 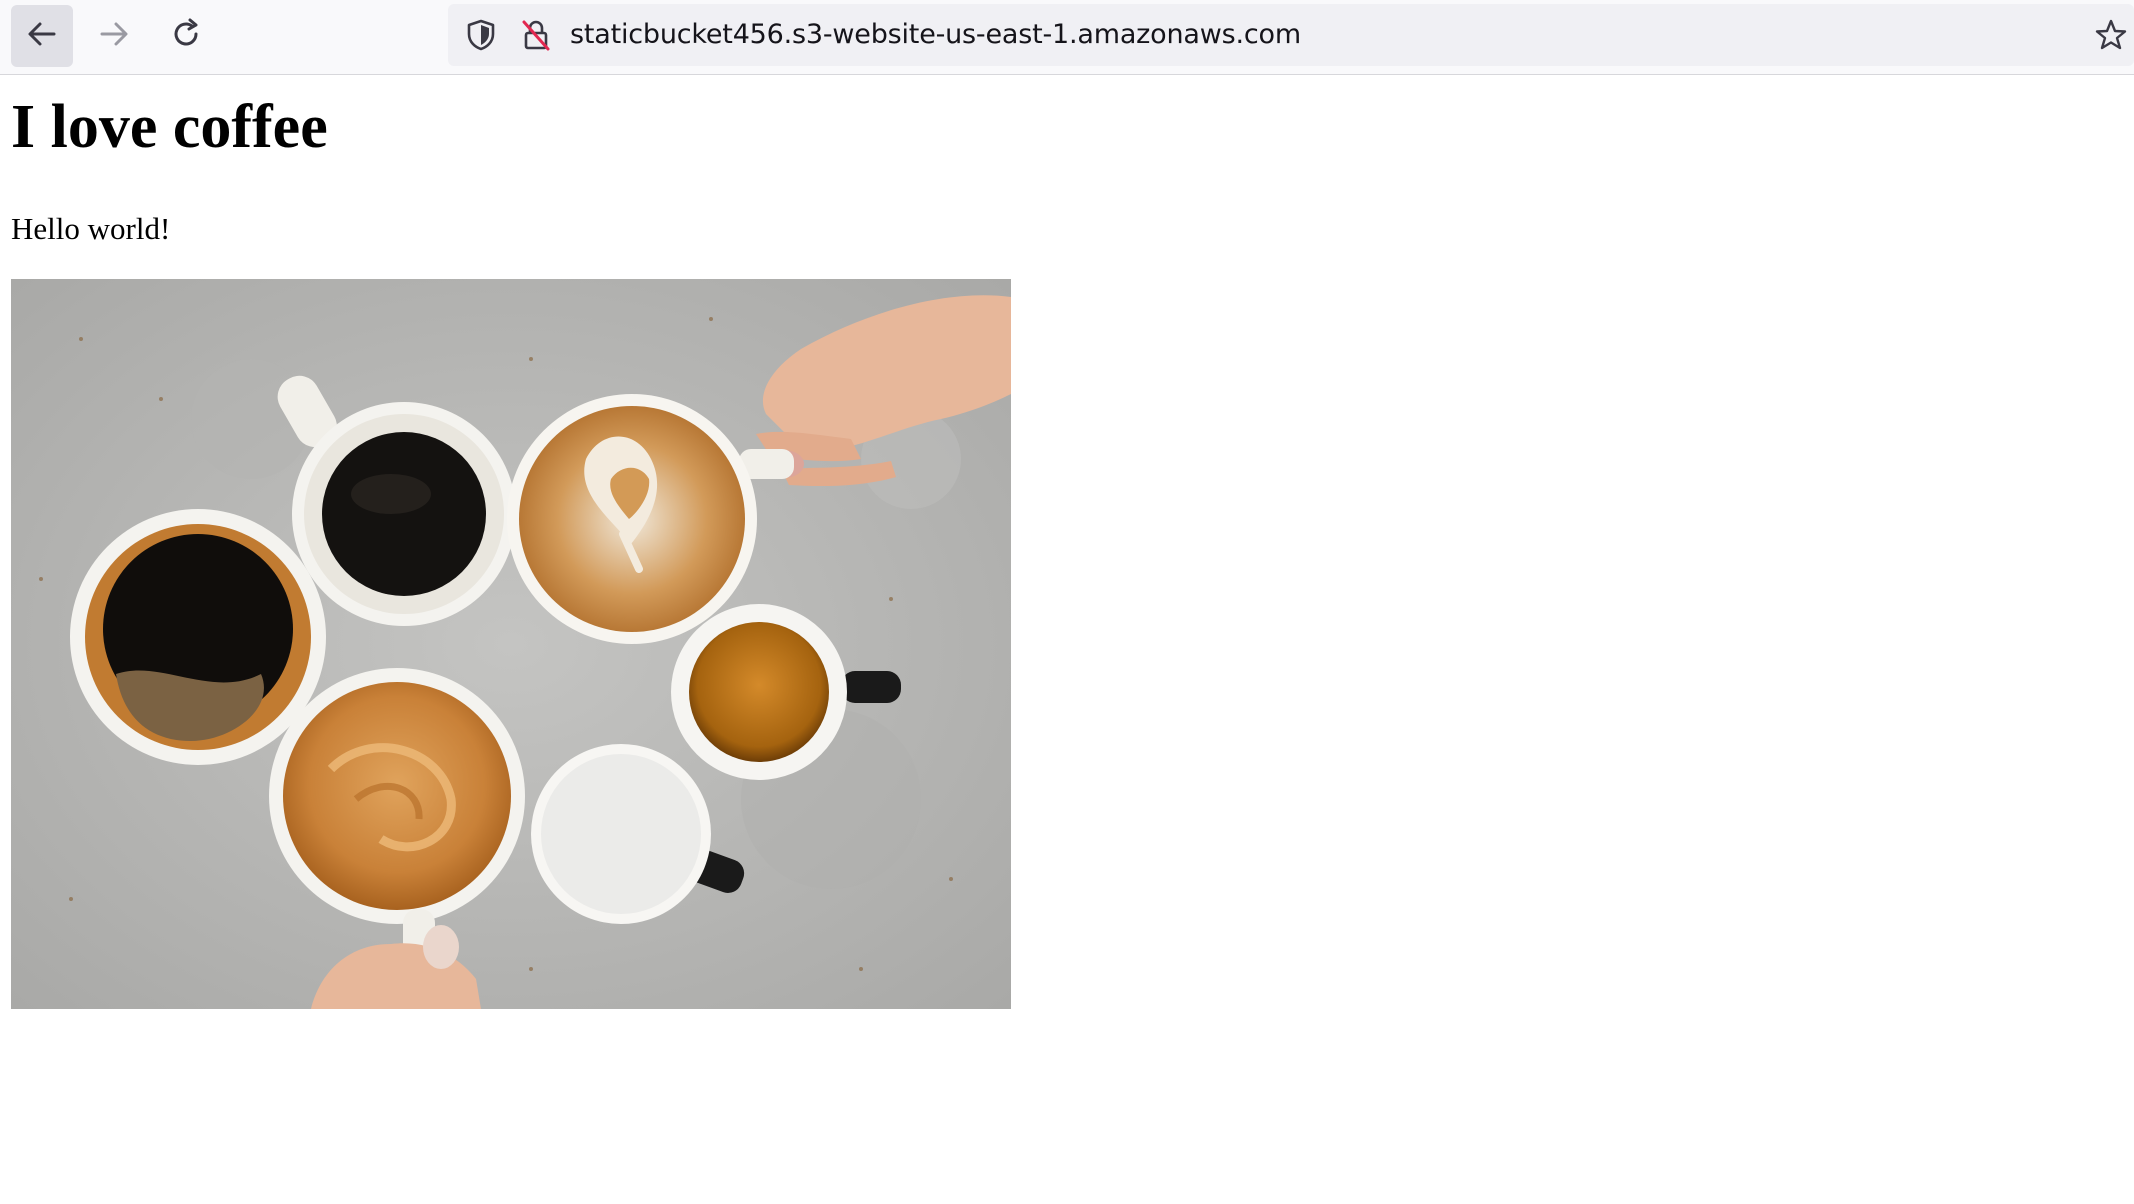 I want to click on insecure-lock-icon, so click(x=536, y=35).